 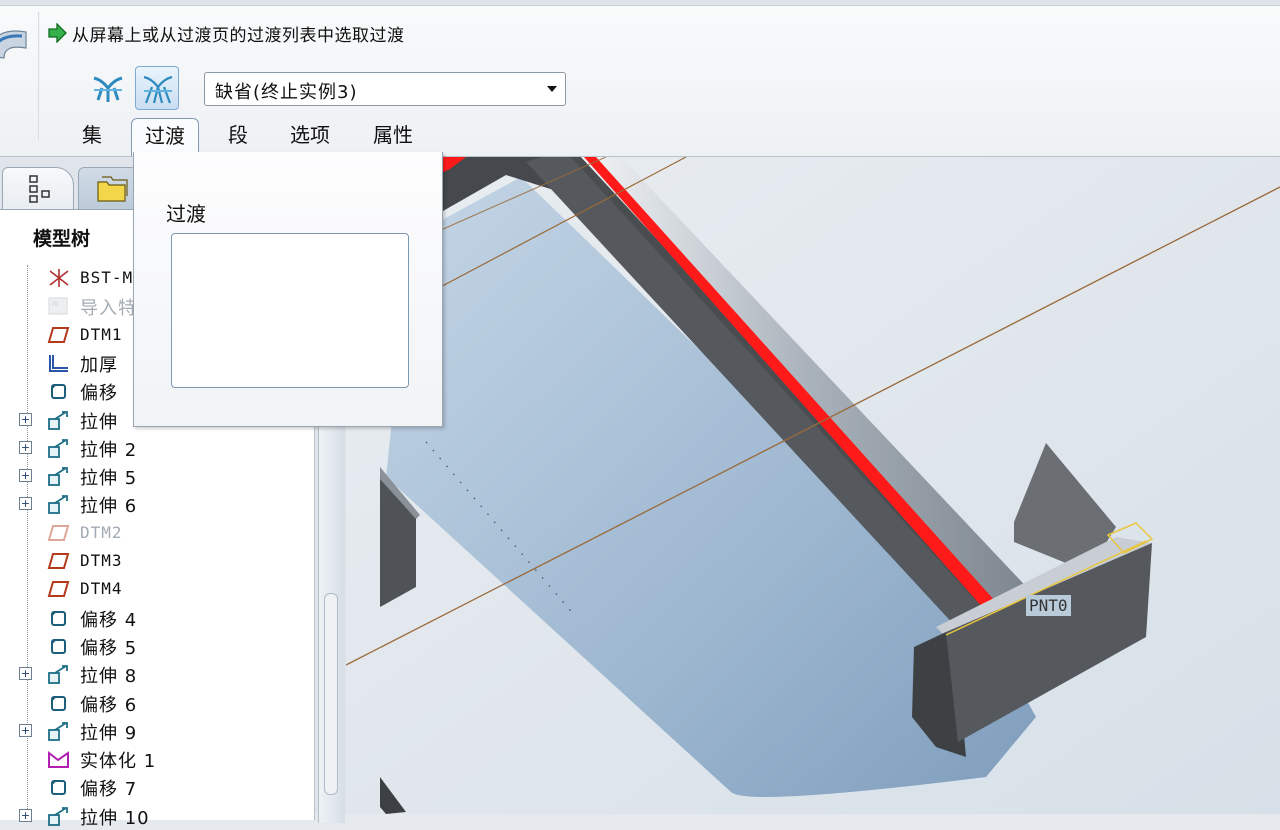 What do you see at coordinates (108, 309) in the screenshot?
I see `tree-item-label: 导入特` at bounding box center [108, 309].